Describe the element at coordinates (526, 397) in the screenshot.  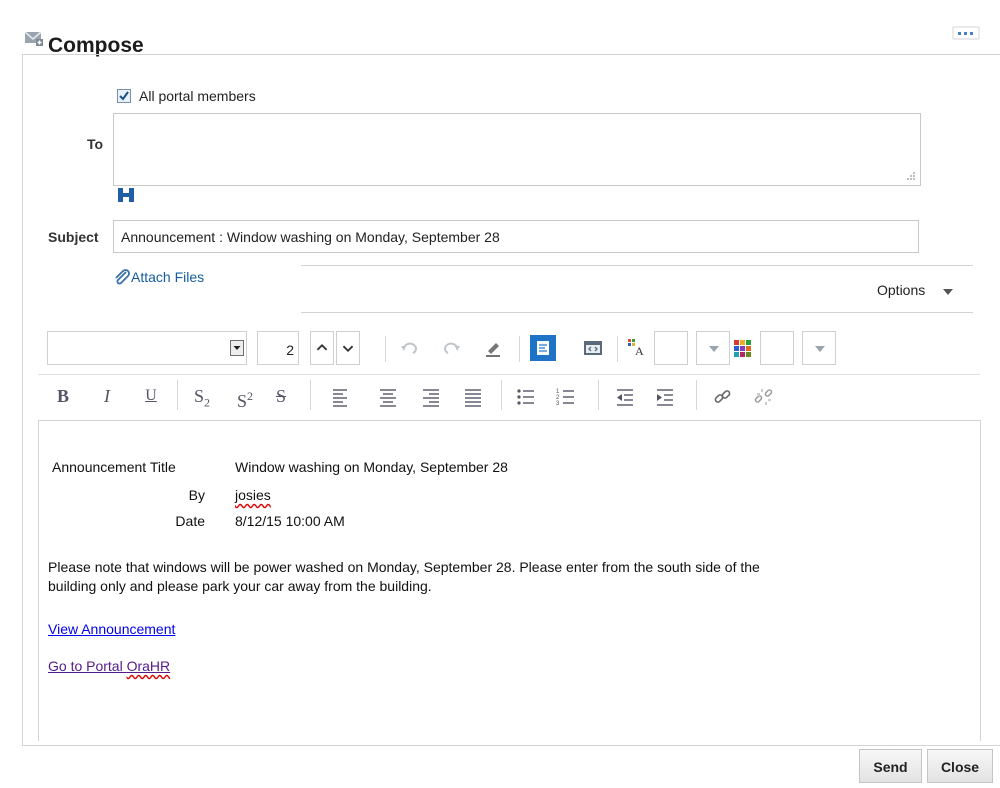
I see `bullet-list-icon` at that location.